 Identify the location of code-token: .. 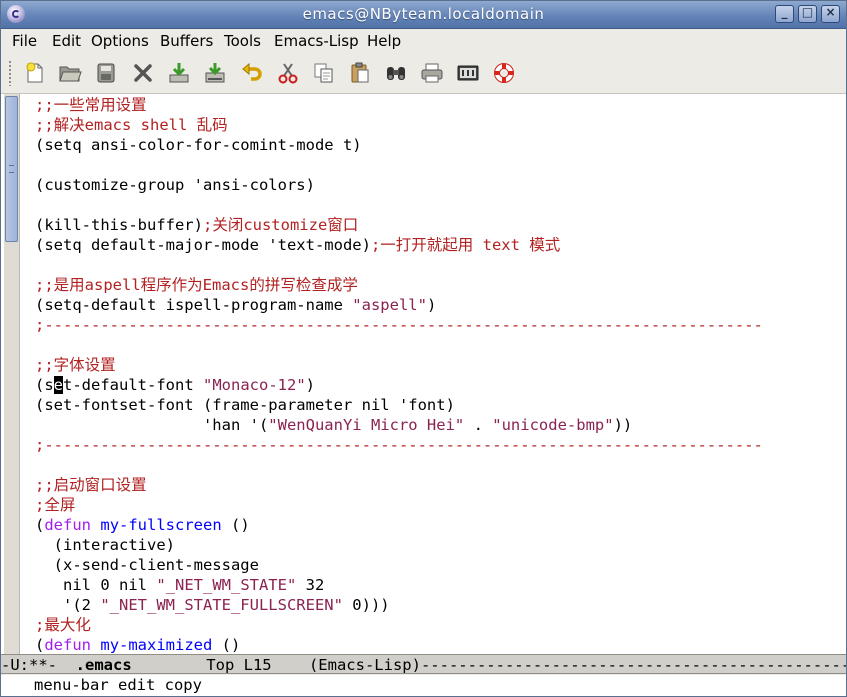
(478, 425).